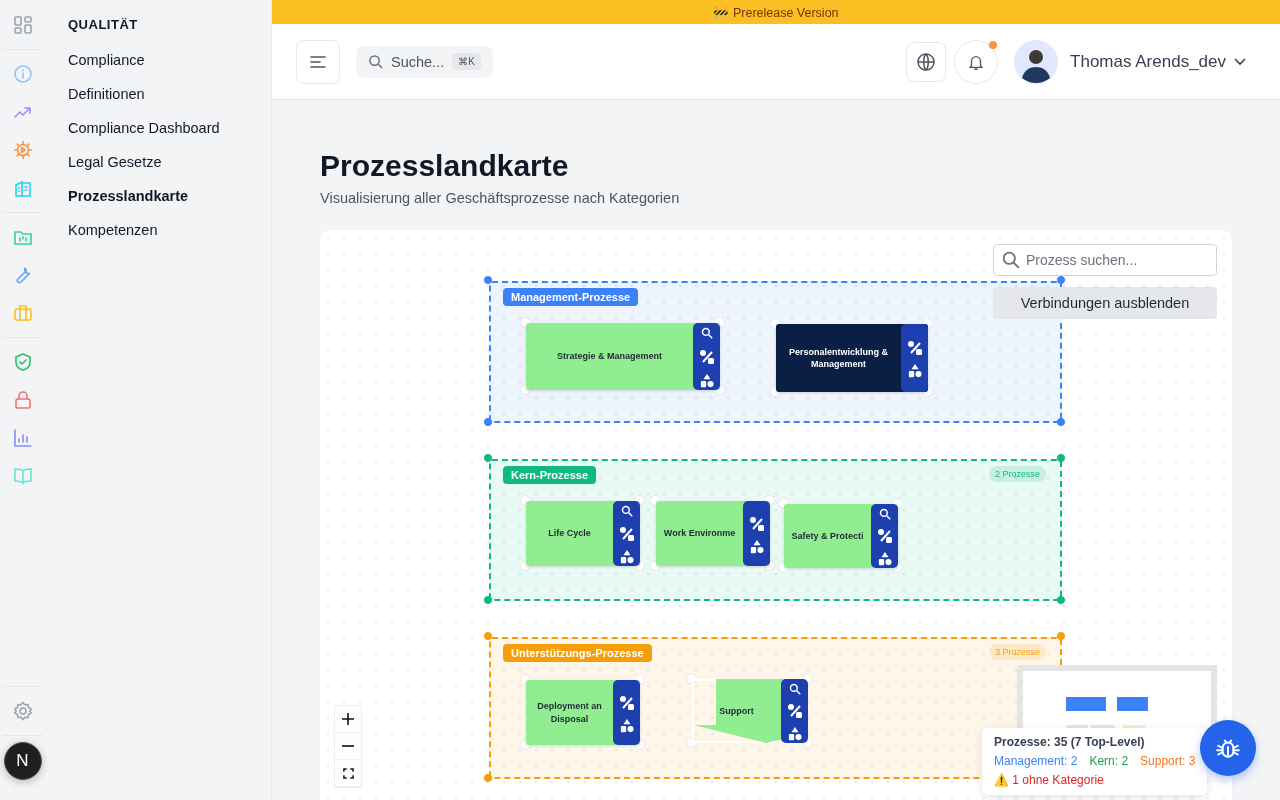 Image resolution: width=1280 pixels, height=800 pixels. What do you see at coordinates (1036, 61) in the screenshot?
I see `user-avatar` at bounding box center [1036, 61].